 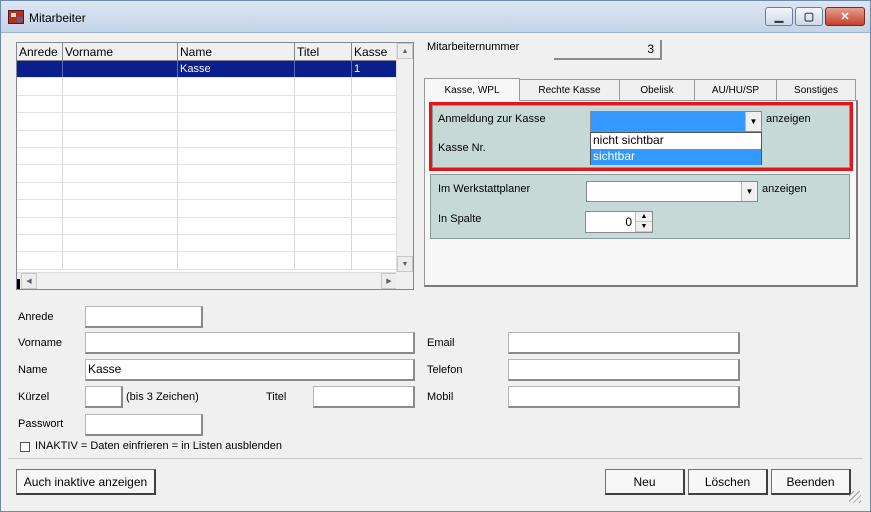 I want to click on mitarbeiternummer-label: Mitarbeiternummer, so click(x=473, y=47).